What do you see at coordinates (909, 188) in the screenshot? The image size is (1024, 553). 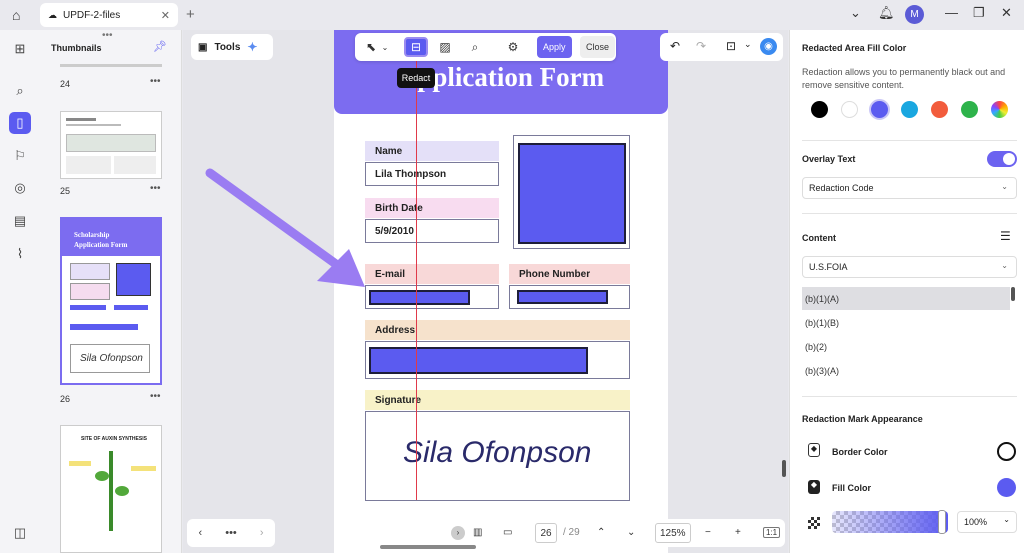 I see `overlay-text-select: Redaction Code ⌄` at bounding box center [909, 188].